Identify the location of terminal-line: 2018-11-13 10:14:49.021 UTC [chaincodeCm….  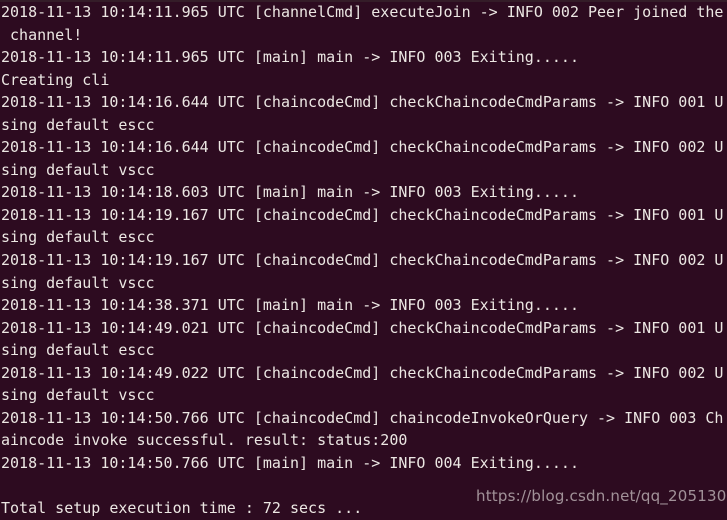
(362, 327).